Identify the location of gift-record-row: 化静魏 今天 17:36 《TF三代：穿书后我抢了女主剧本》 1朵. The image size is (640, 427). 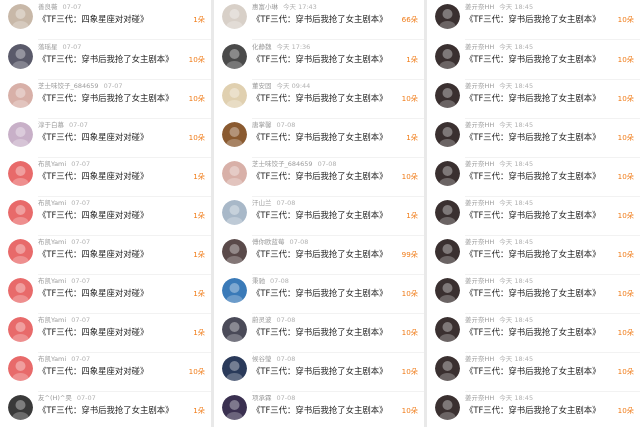
(319, 60).